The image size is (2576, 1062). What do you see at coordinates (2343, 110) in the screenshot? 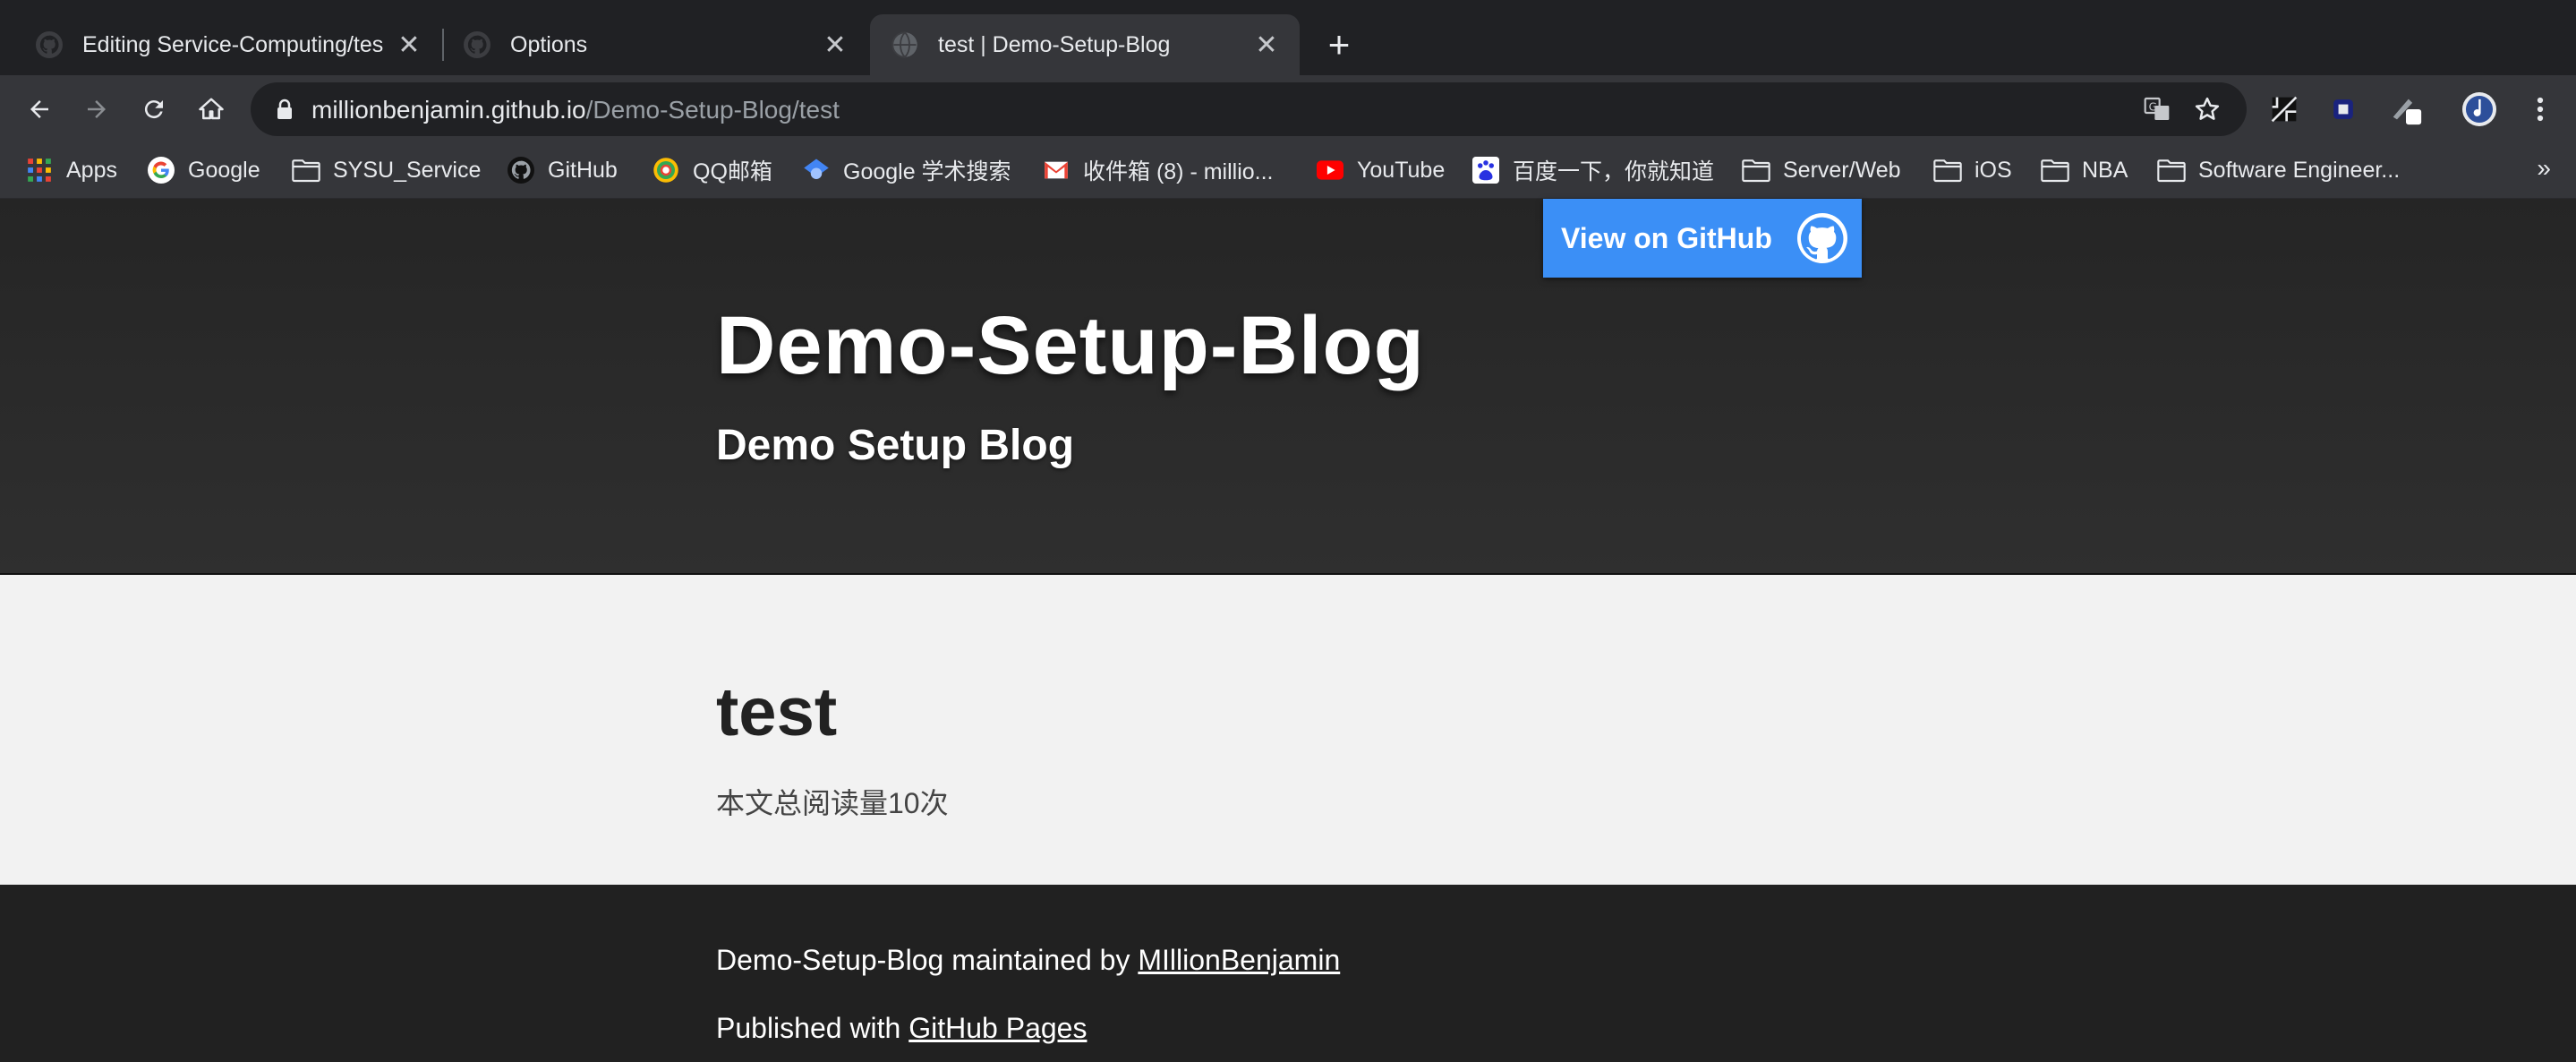
I see `extension-blue-square-icon` at bounding box center [2343, 110].